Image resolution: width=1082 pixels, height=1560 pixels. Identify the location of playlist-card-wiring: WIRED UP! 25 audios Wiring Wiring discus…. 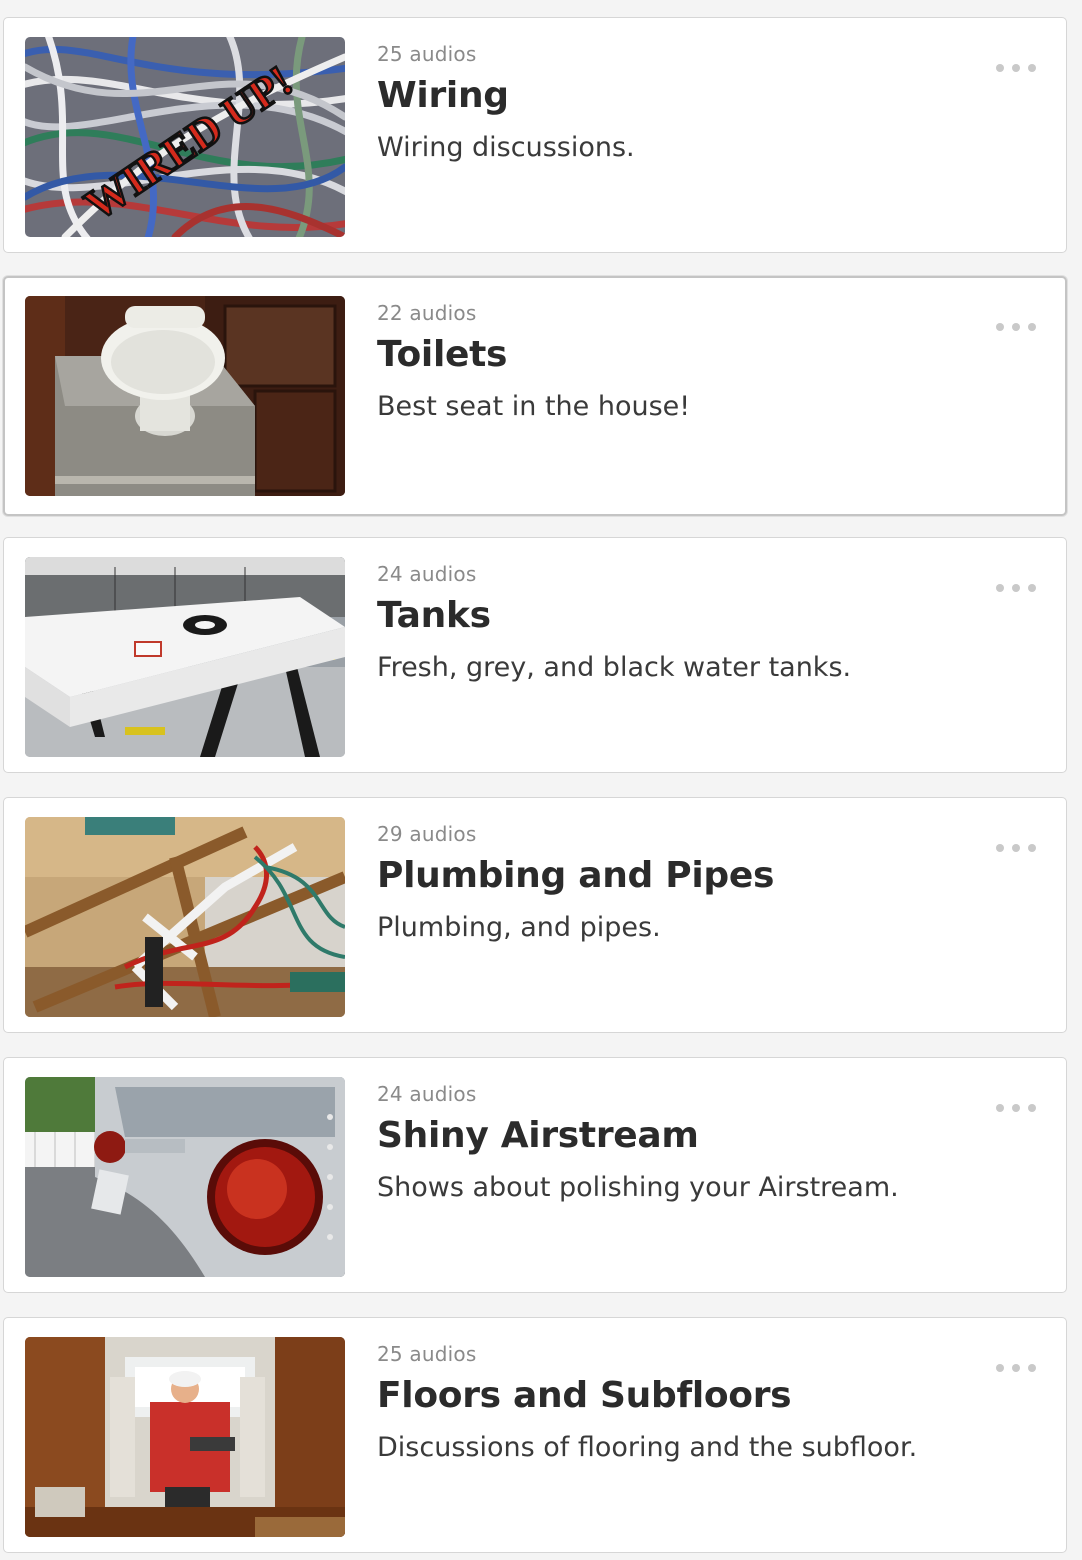
(535, 135).